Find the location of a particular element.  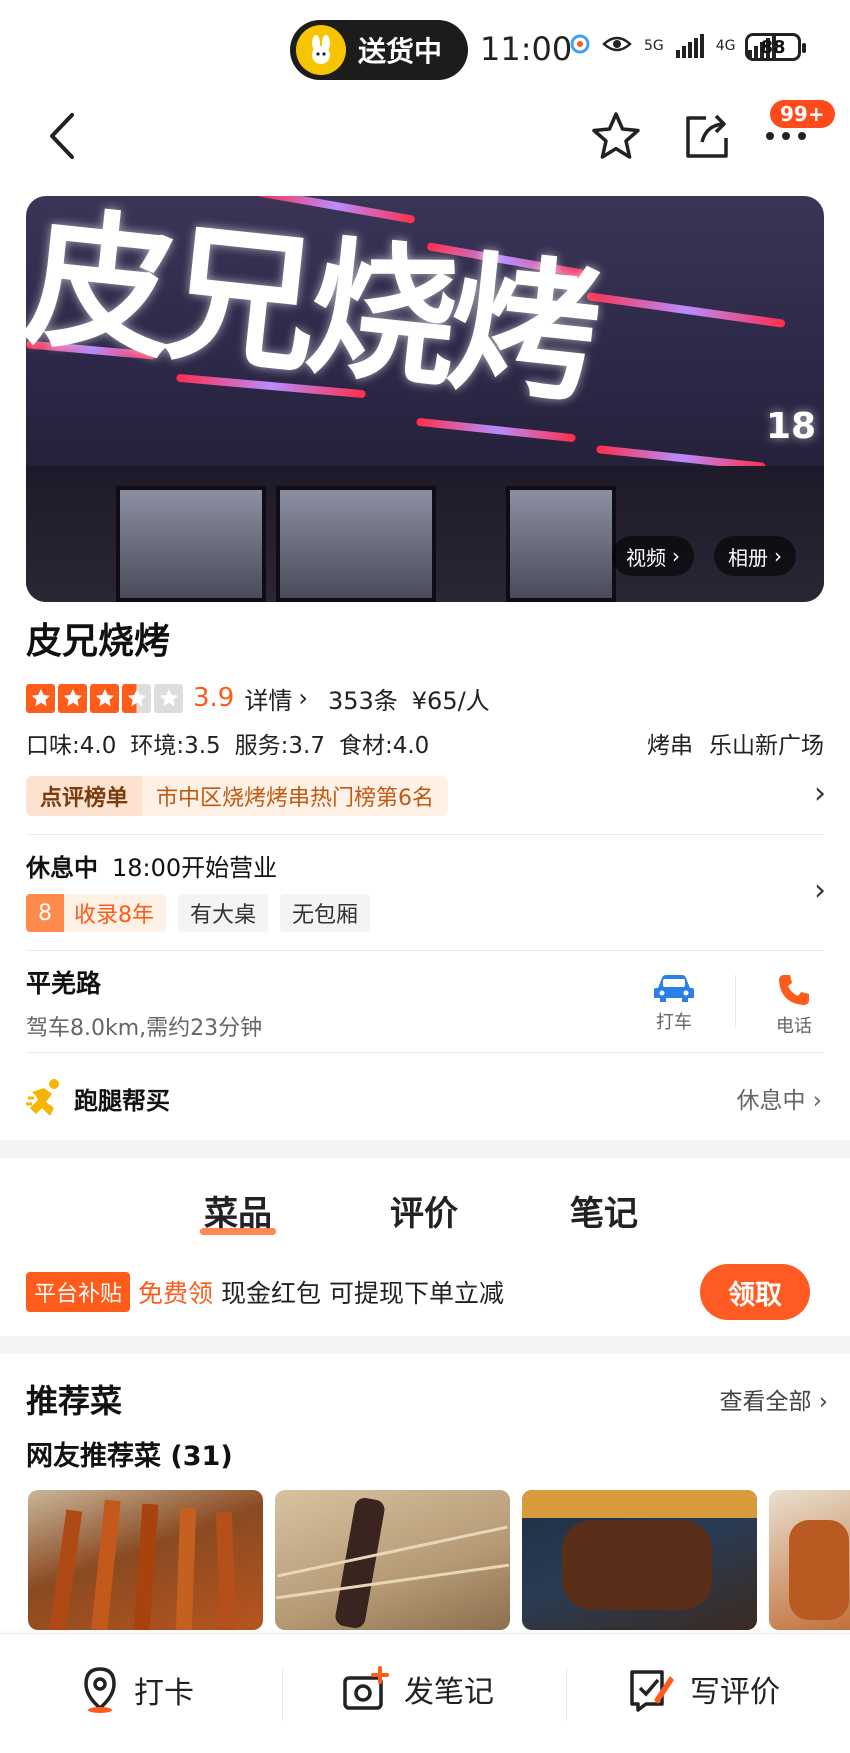

taste-score: 口味:4.0 is located at coordinates (71, 746).